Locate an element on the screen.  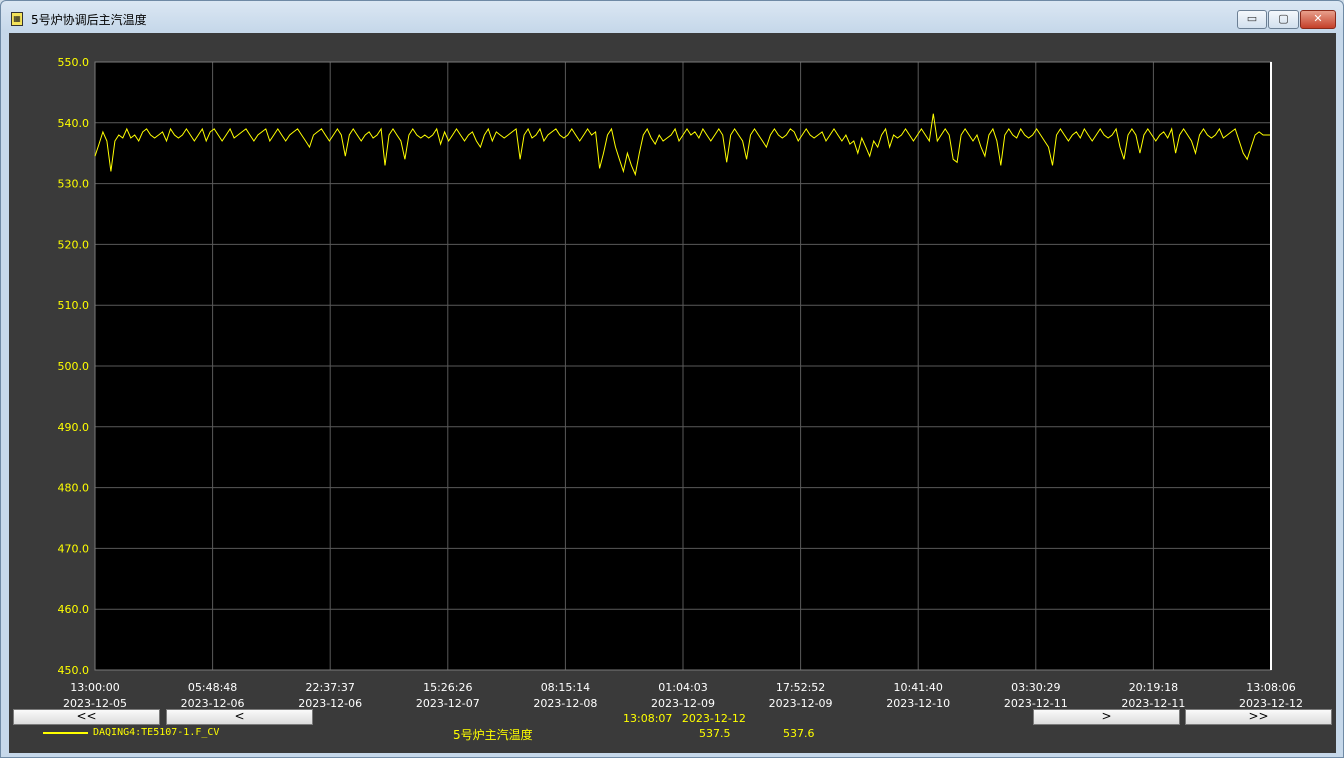
x-tick-time: 22:37:37 is located at coordinates (329, 687).